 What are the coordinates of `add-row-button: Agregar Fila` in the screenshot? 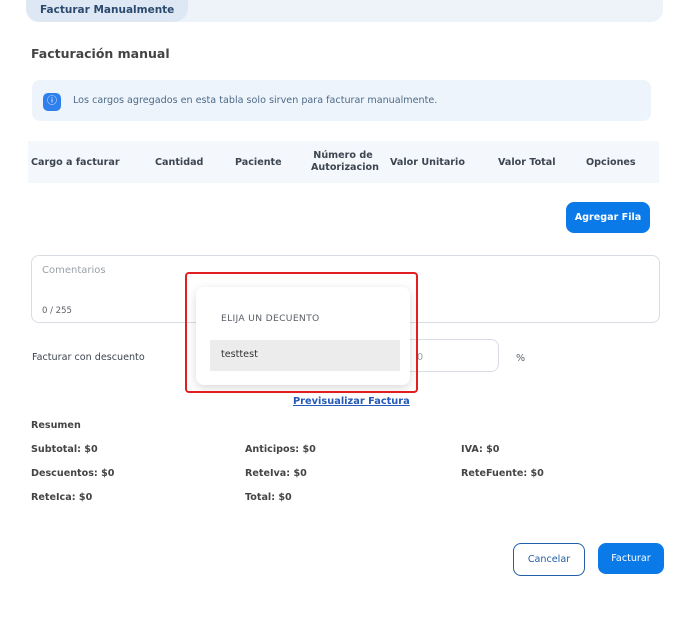 It's located at (608, 217).